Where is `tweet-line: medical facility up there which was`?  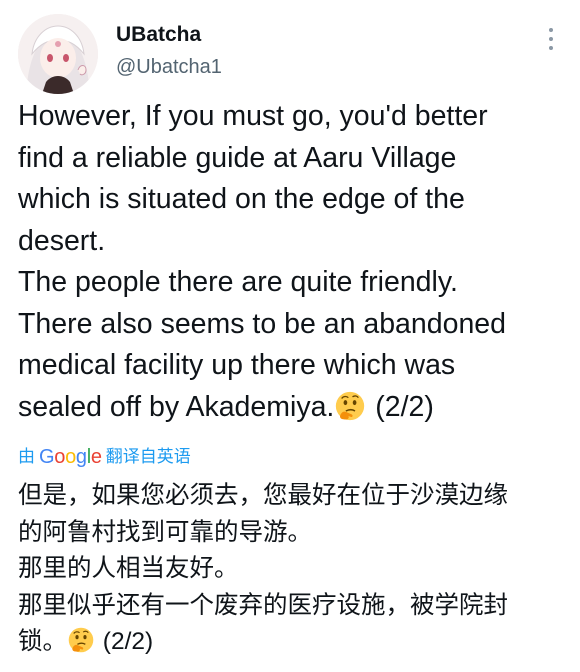
tweet-line: medical facility up there which was is located at coordinates (237, 365).